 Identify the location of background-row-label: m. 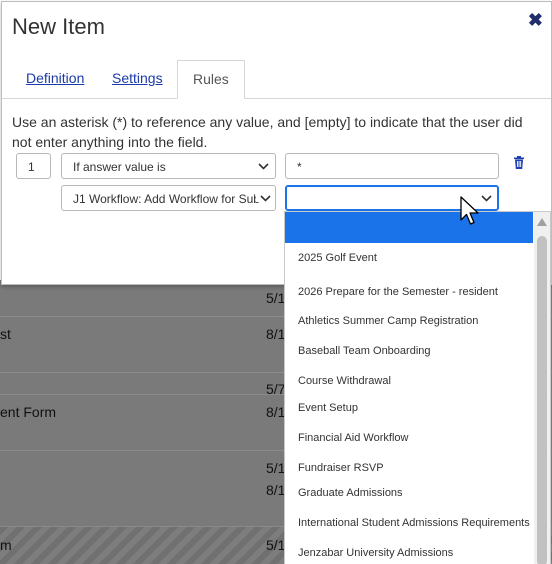
(6, 545).